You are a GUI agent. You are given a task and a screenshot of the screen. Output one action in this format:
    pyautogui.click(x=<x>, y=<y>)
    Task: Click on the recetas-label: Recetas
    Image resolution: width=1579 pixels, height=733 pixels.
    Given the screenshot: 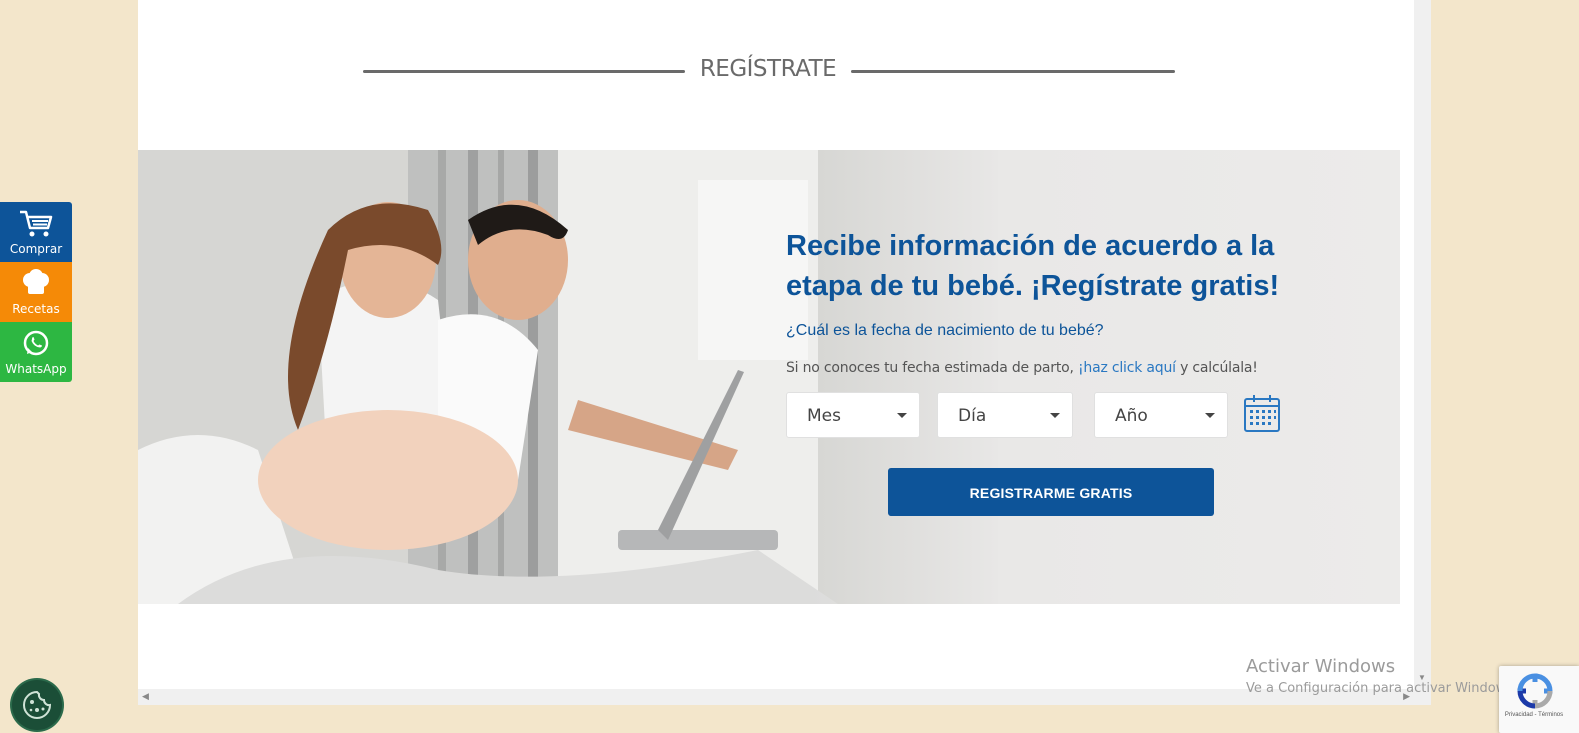 What is the action you would take?
    pyautogui.click(x=36, y=309)
    